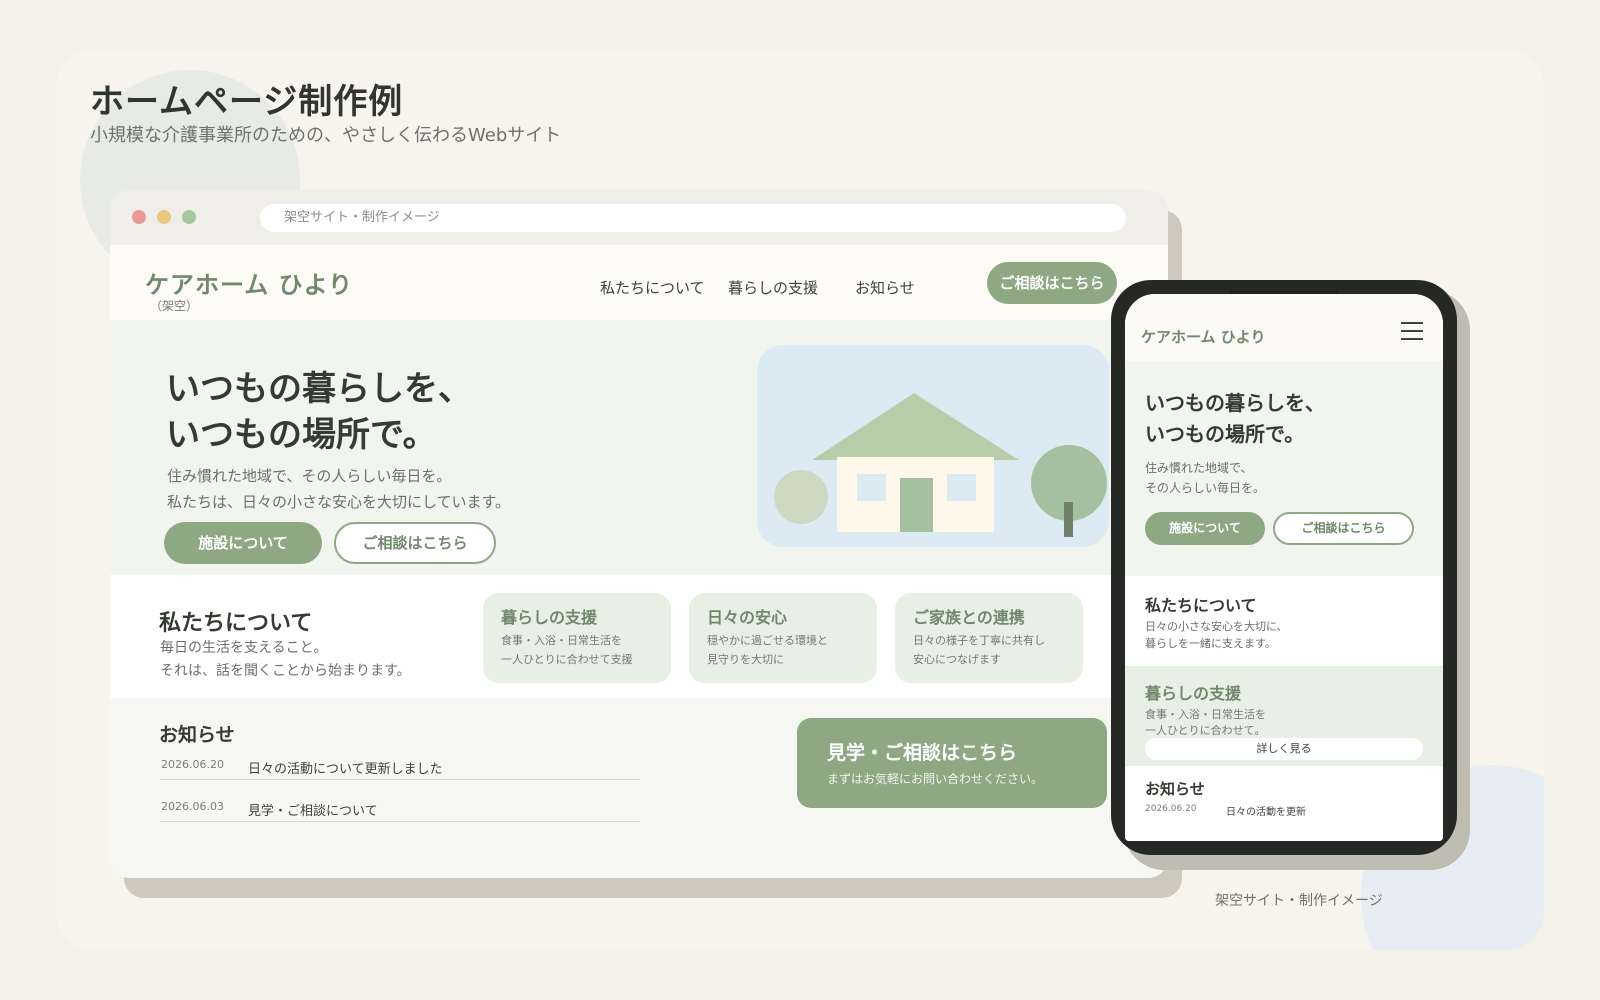 This screenshot has height=1000, width=1600. I want to click on card-text: 食事・入浴・日常生活を 一人ひとりに合わせて支援, so click(586, 650).